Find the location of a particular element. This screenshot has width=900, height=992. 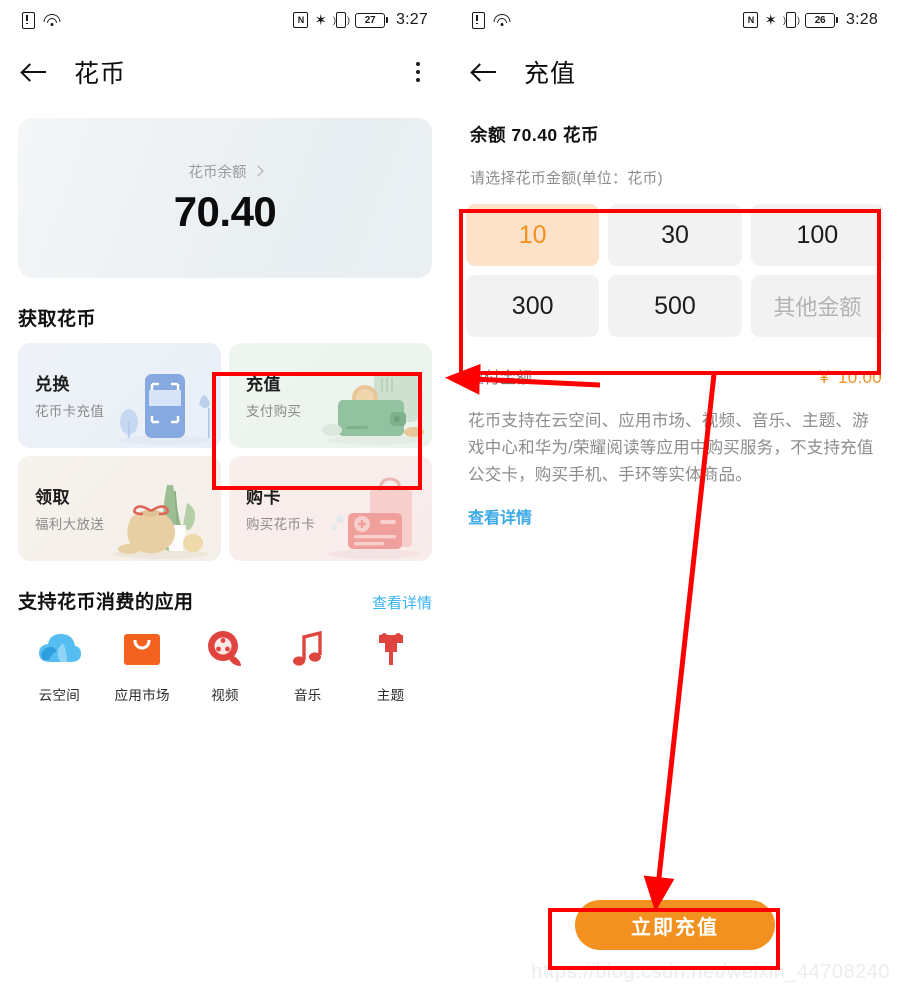

promo-text-block: 购卡 购买花币卡 is located at coordinates (280, 508).